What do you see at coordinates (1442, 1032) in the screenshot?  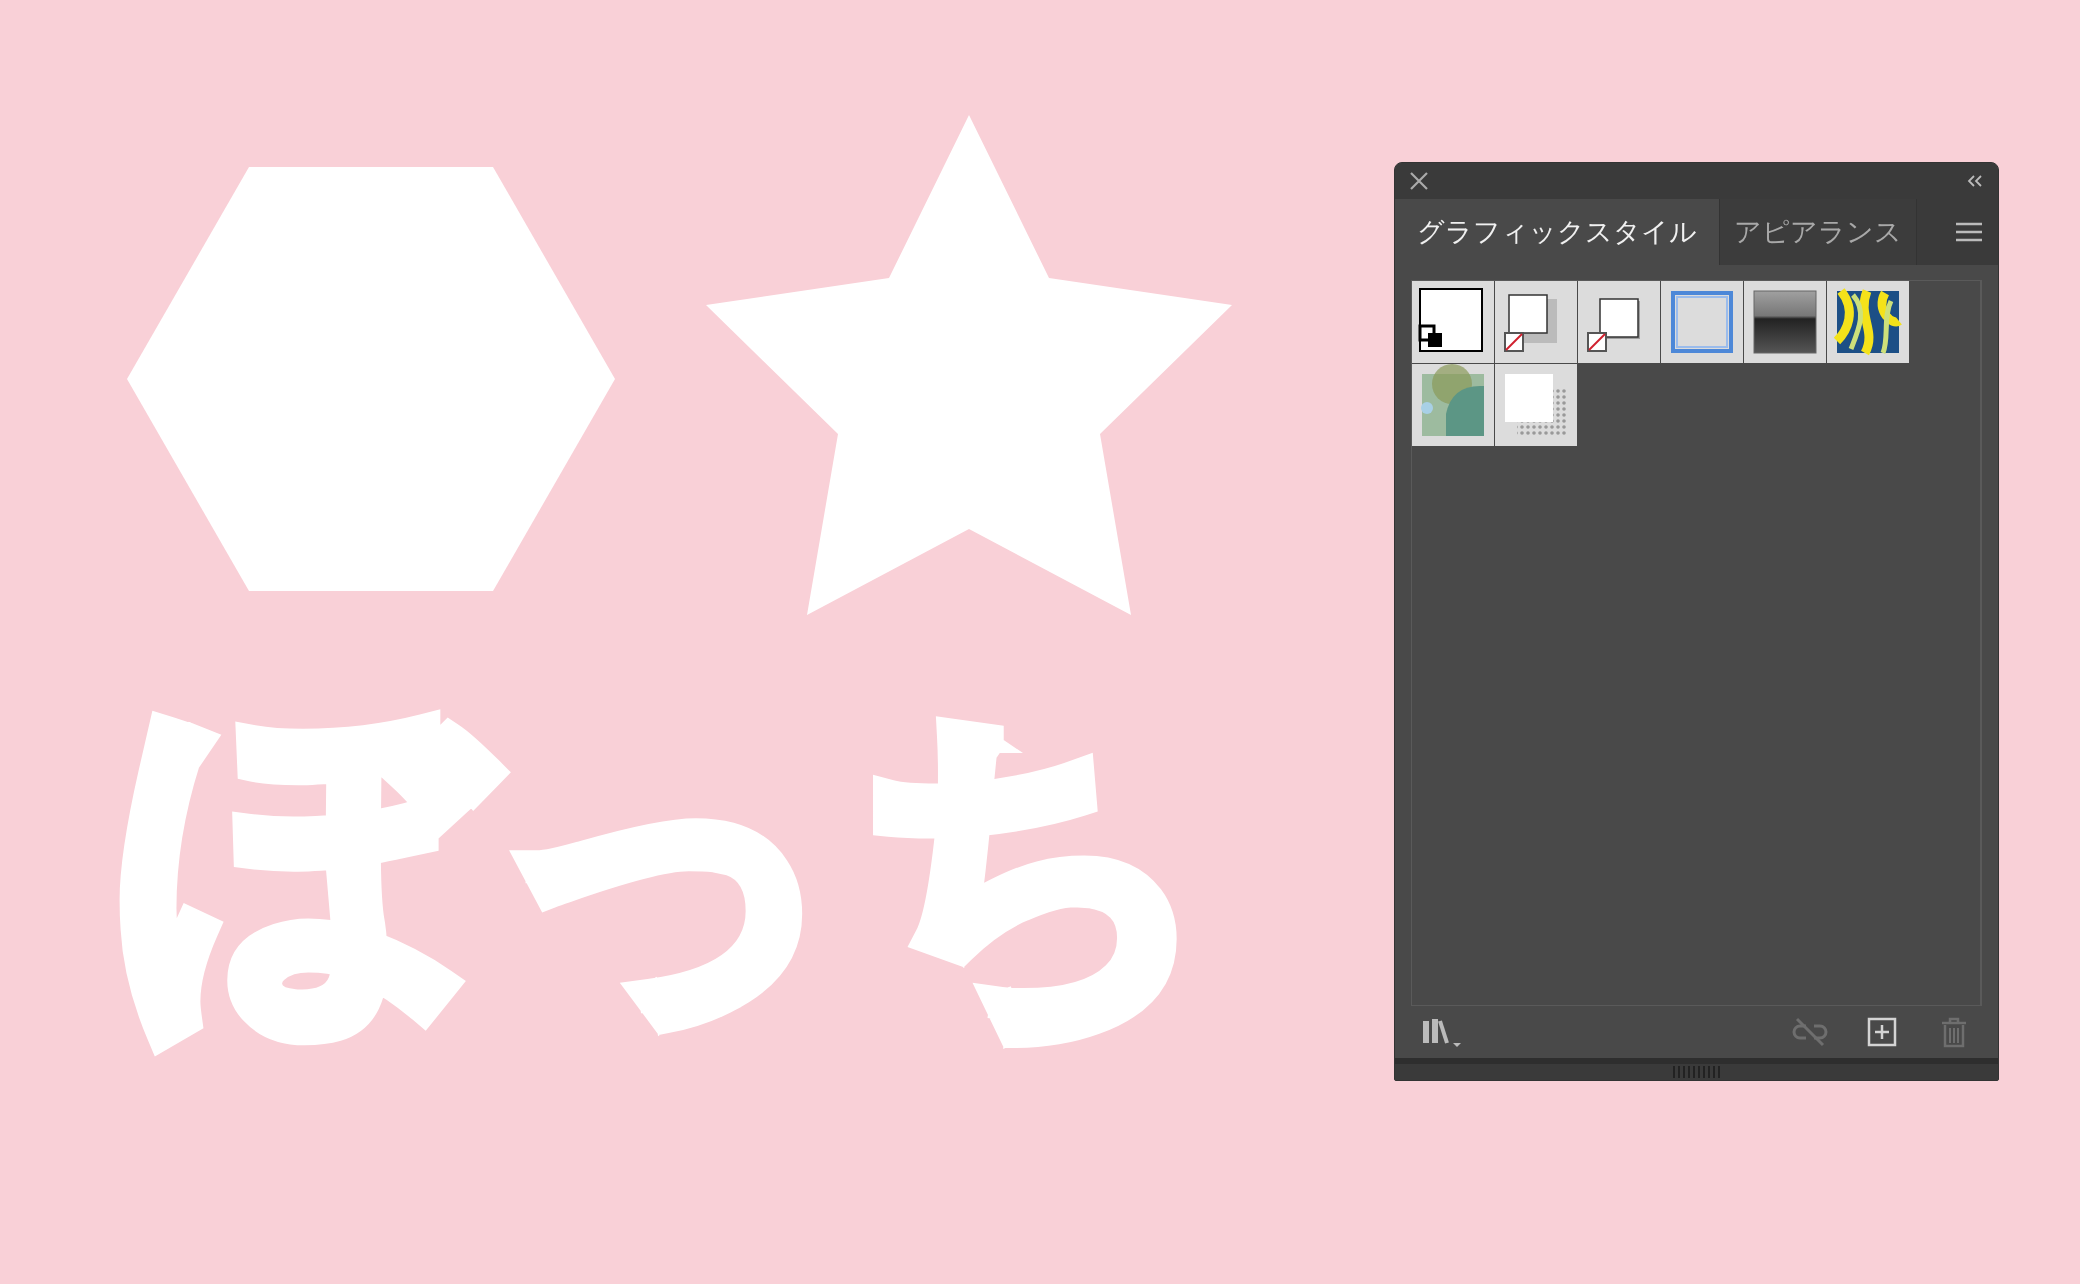 I see `library-icon` at bounding box center [1442, 1032].